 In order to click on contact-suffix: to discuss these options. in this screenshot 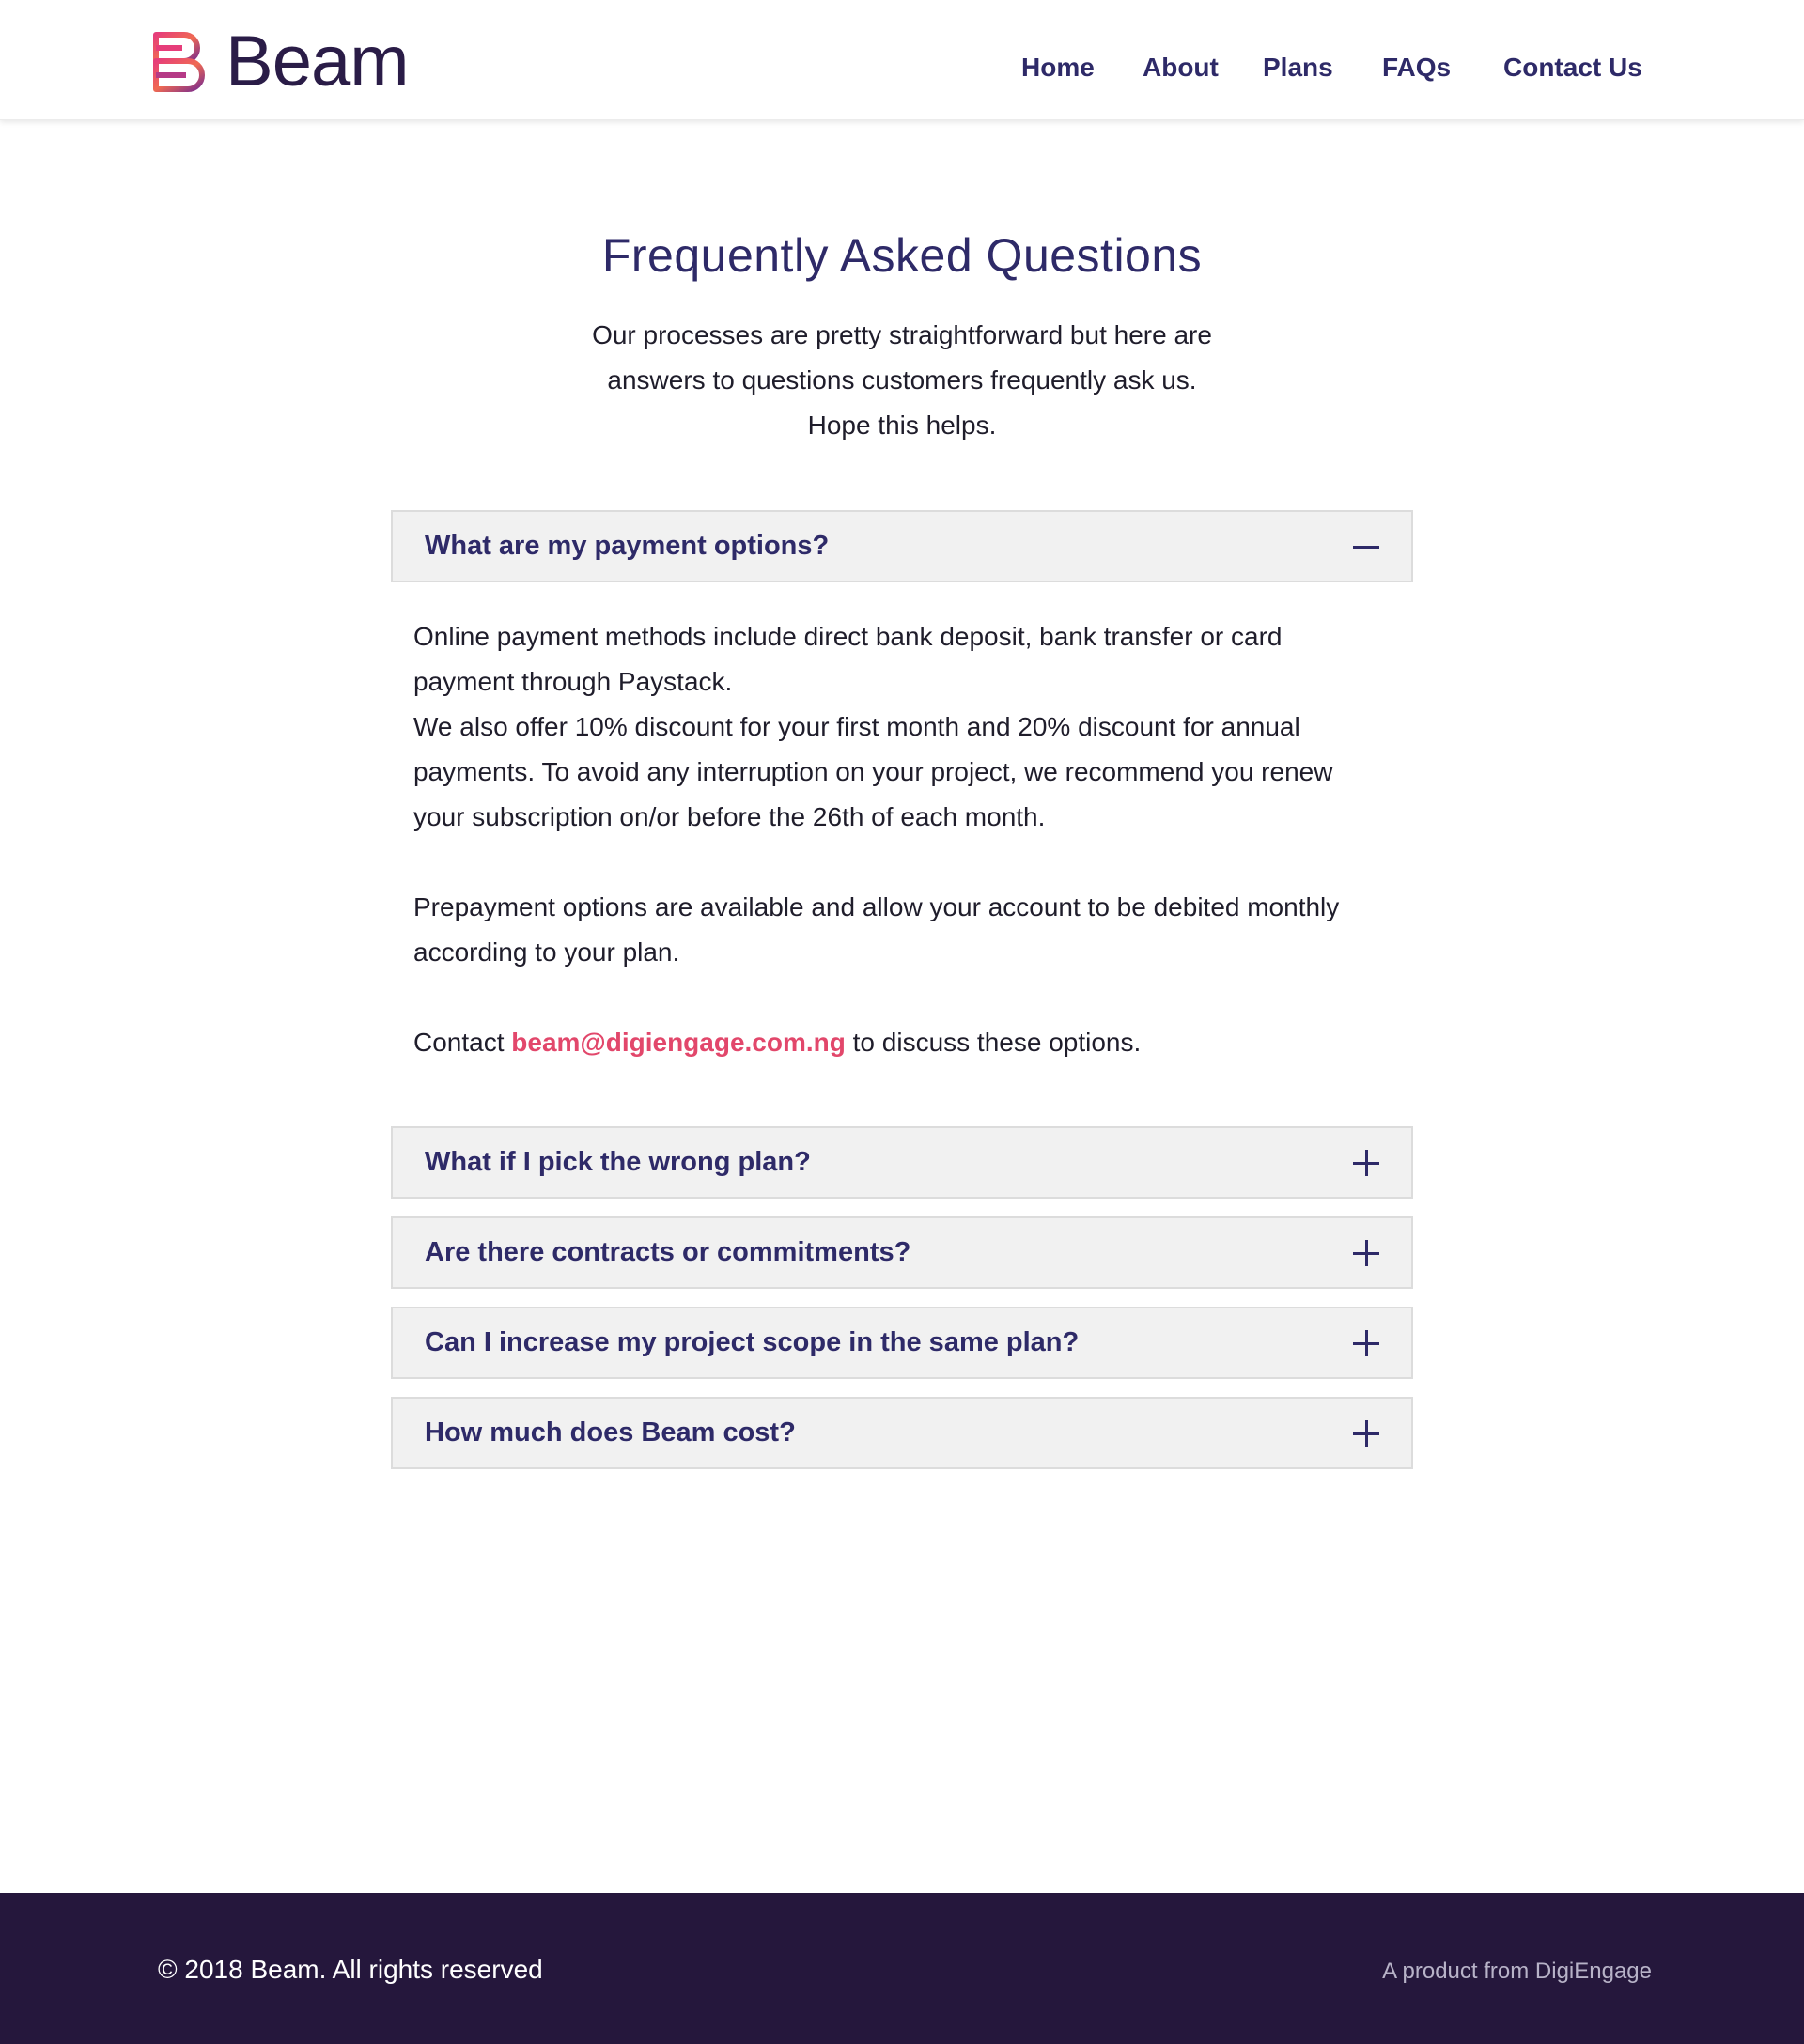, I will do `click(993, 1042)`.